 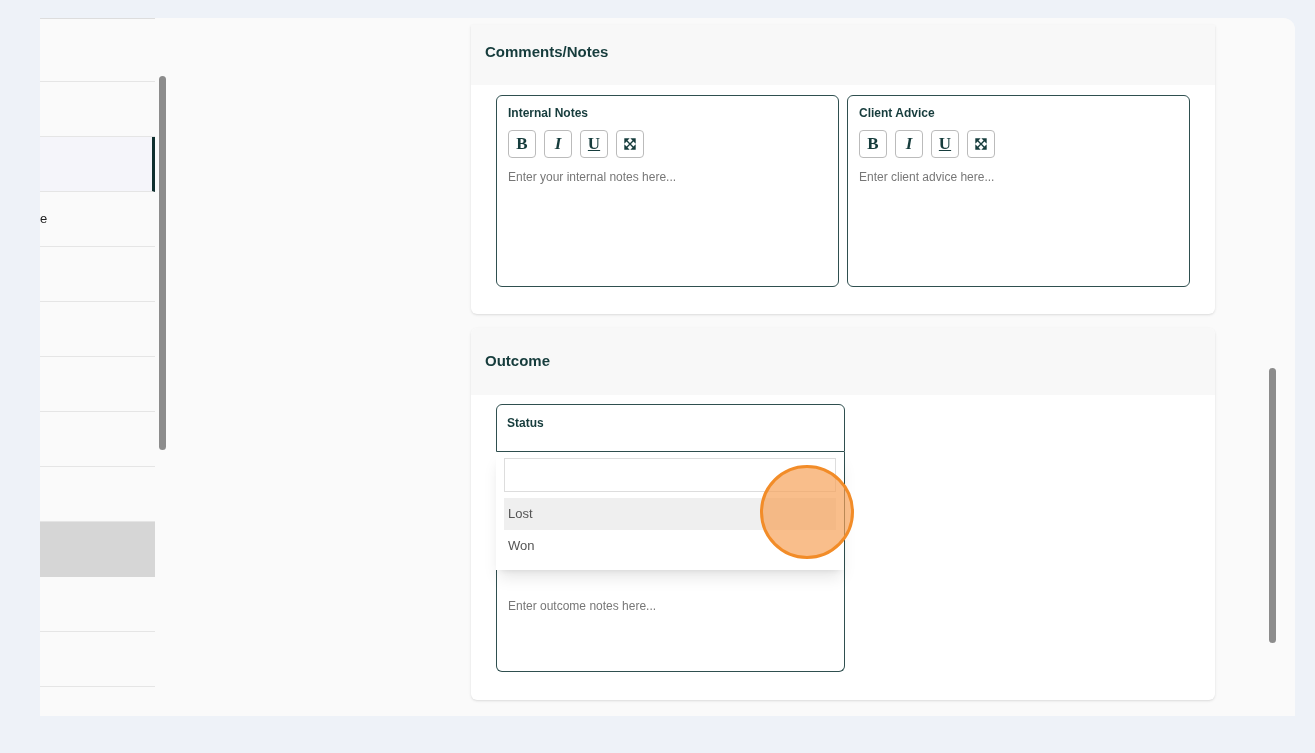 What do you see at coordinates (97, 164) in the screenshot?
I see `sidebar-item` at bounding box center [97, 164].